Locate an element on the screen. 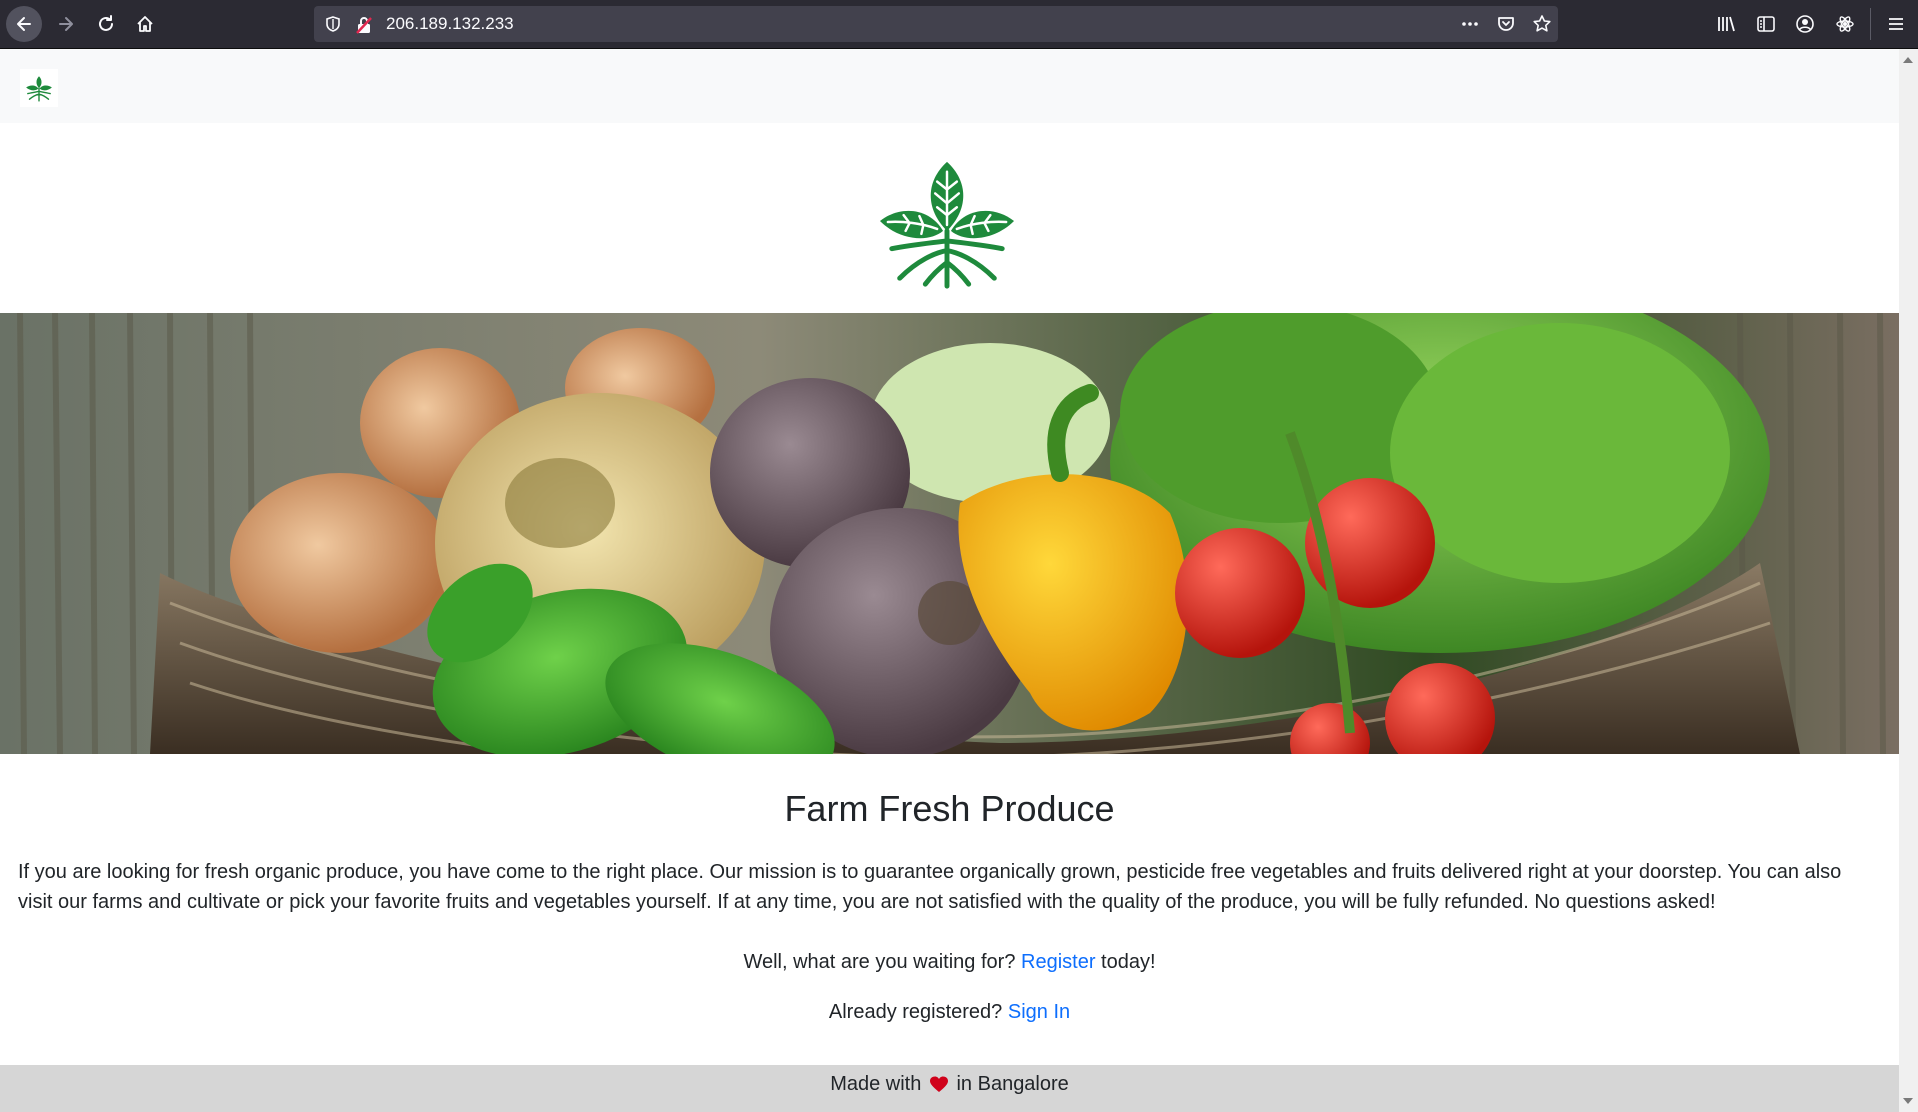 This screenshot has width=1918, height=1112. vertical-scrollbar is located at coordinates (1908, 580).